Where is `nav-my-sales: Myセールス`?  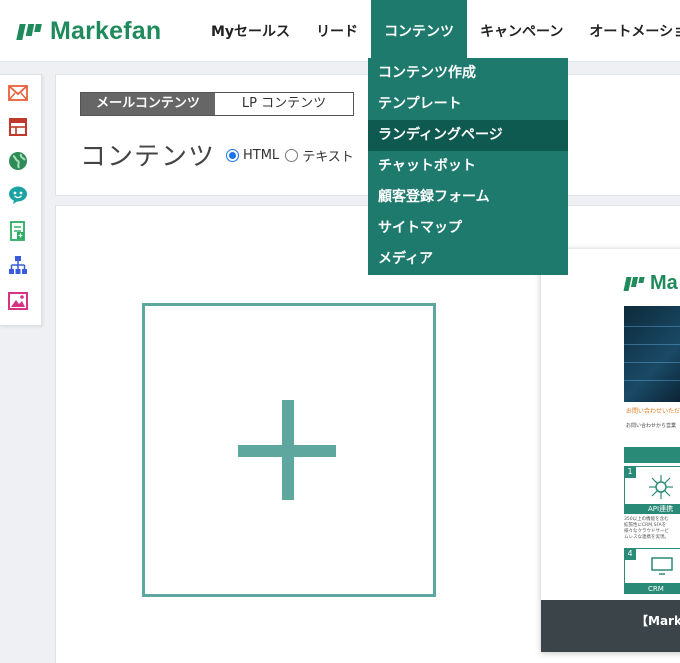
nav-my-sales: Myセールス is located at coordinates (250, 31).